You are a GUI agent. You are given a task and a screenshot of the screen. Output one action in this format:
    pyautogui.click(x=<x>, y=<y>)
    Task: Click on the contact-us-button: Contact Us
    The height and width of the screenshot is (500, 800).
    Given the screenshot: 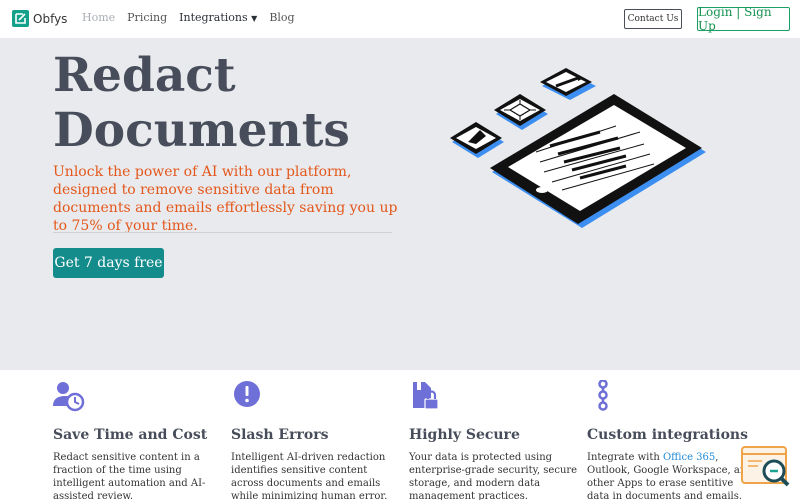 What is the action you would take?
    pyautogui.click(x=653, y=19)
    